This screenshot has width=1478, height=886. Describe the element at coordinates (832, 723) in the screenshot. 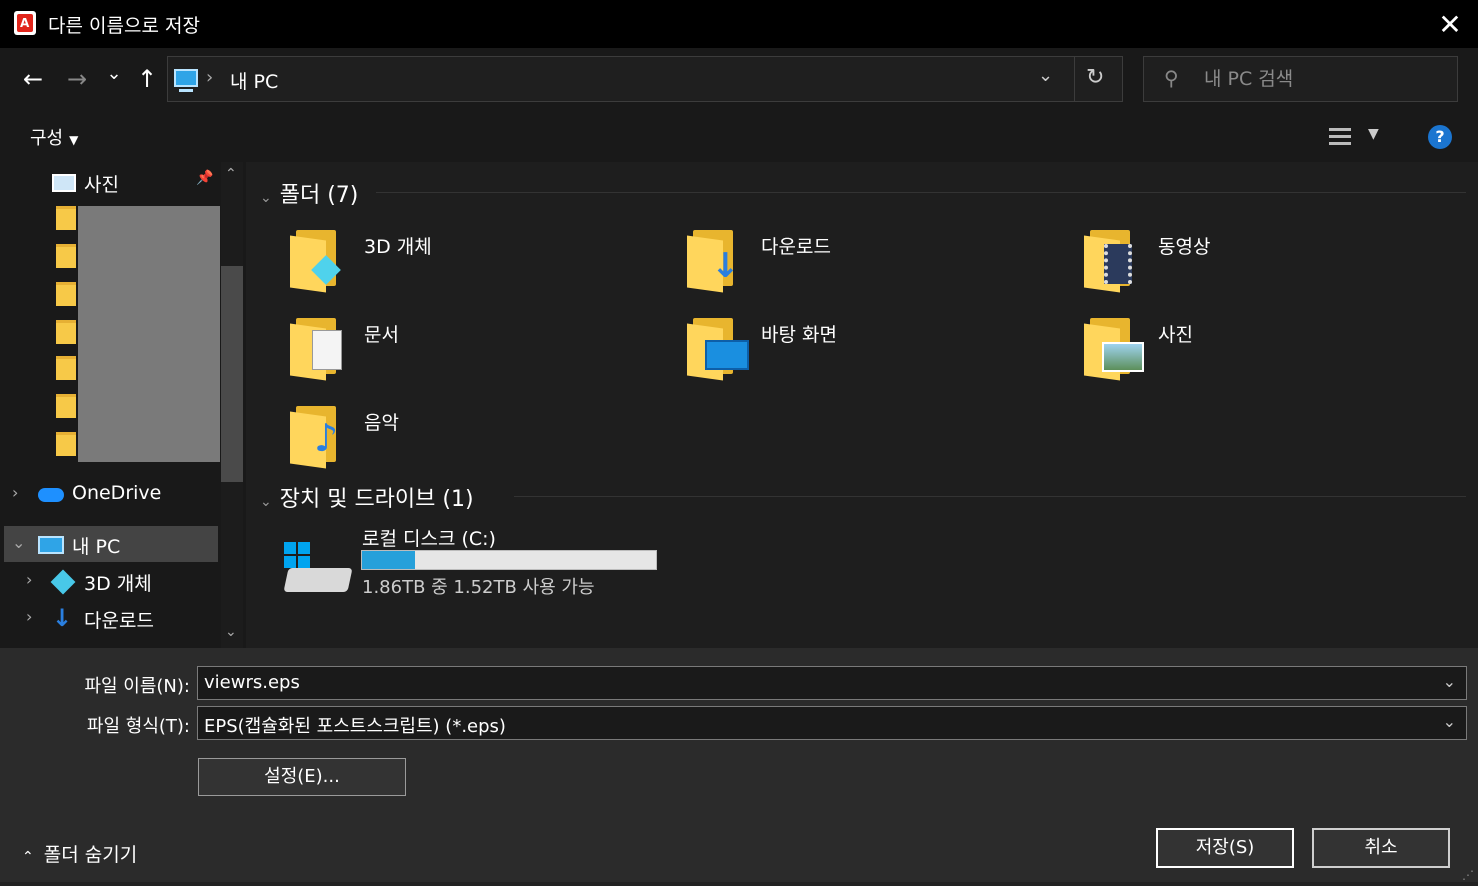

I see `filetype-select: EPS(캡슐화된 포스트스크립트) (*.eps) ⌄` at that location.